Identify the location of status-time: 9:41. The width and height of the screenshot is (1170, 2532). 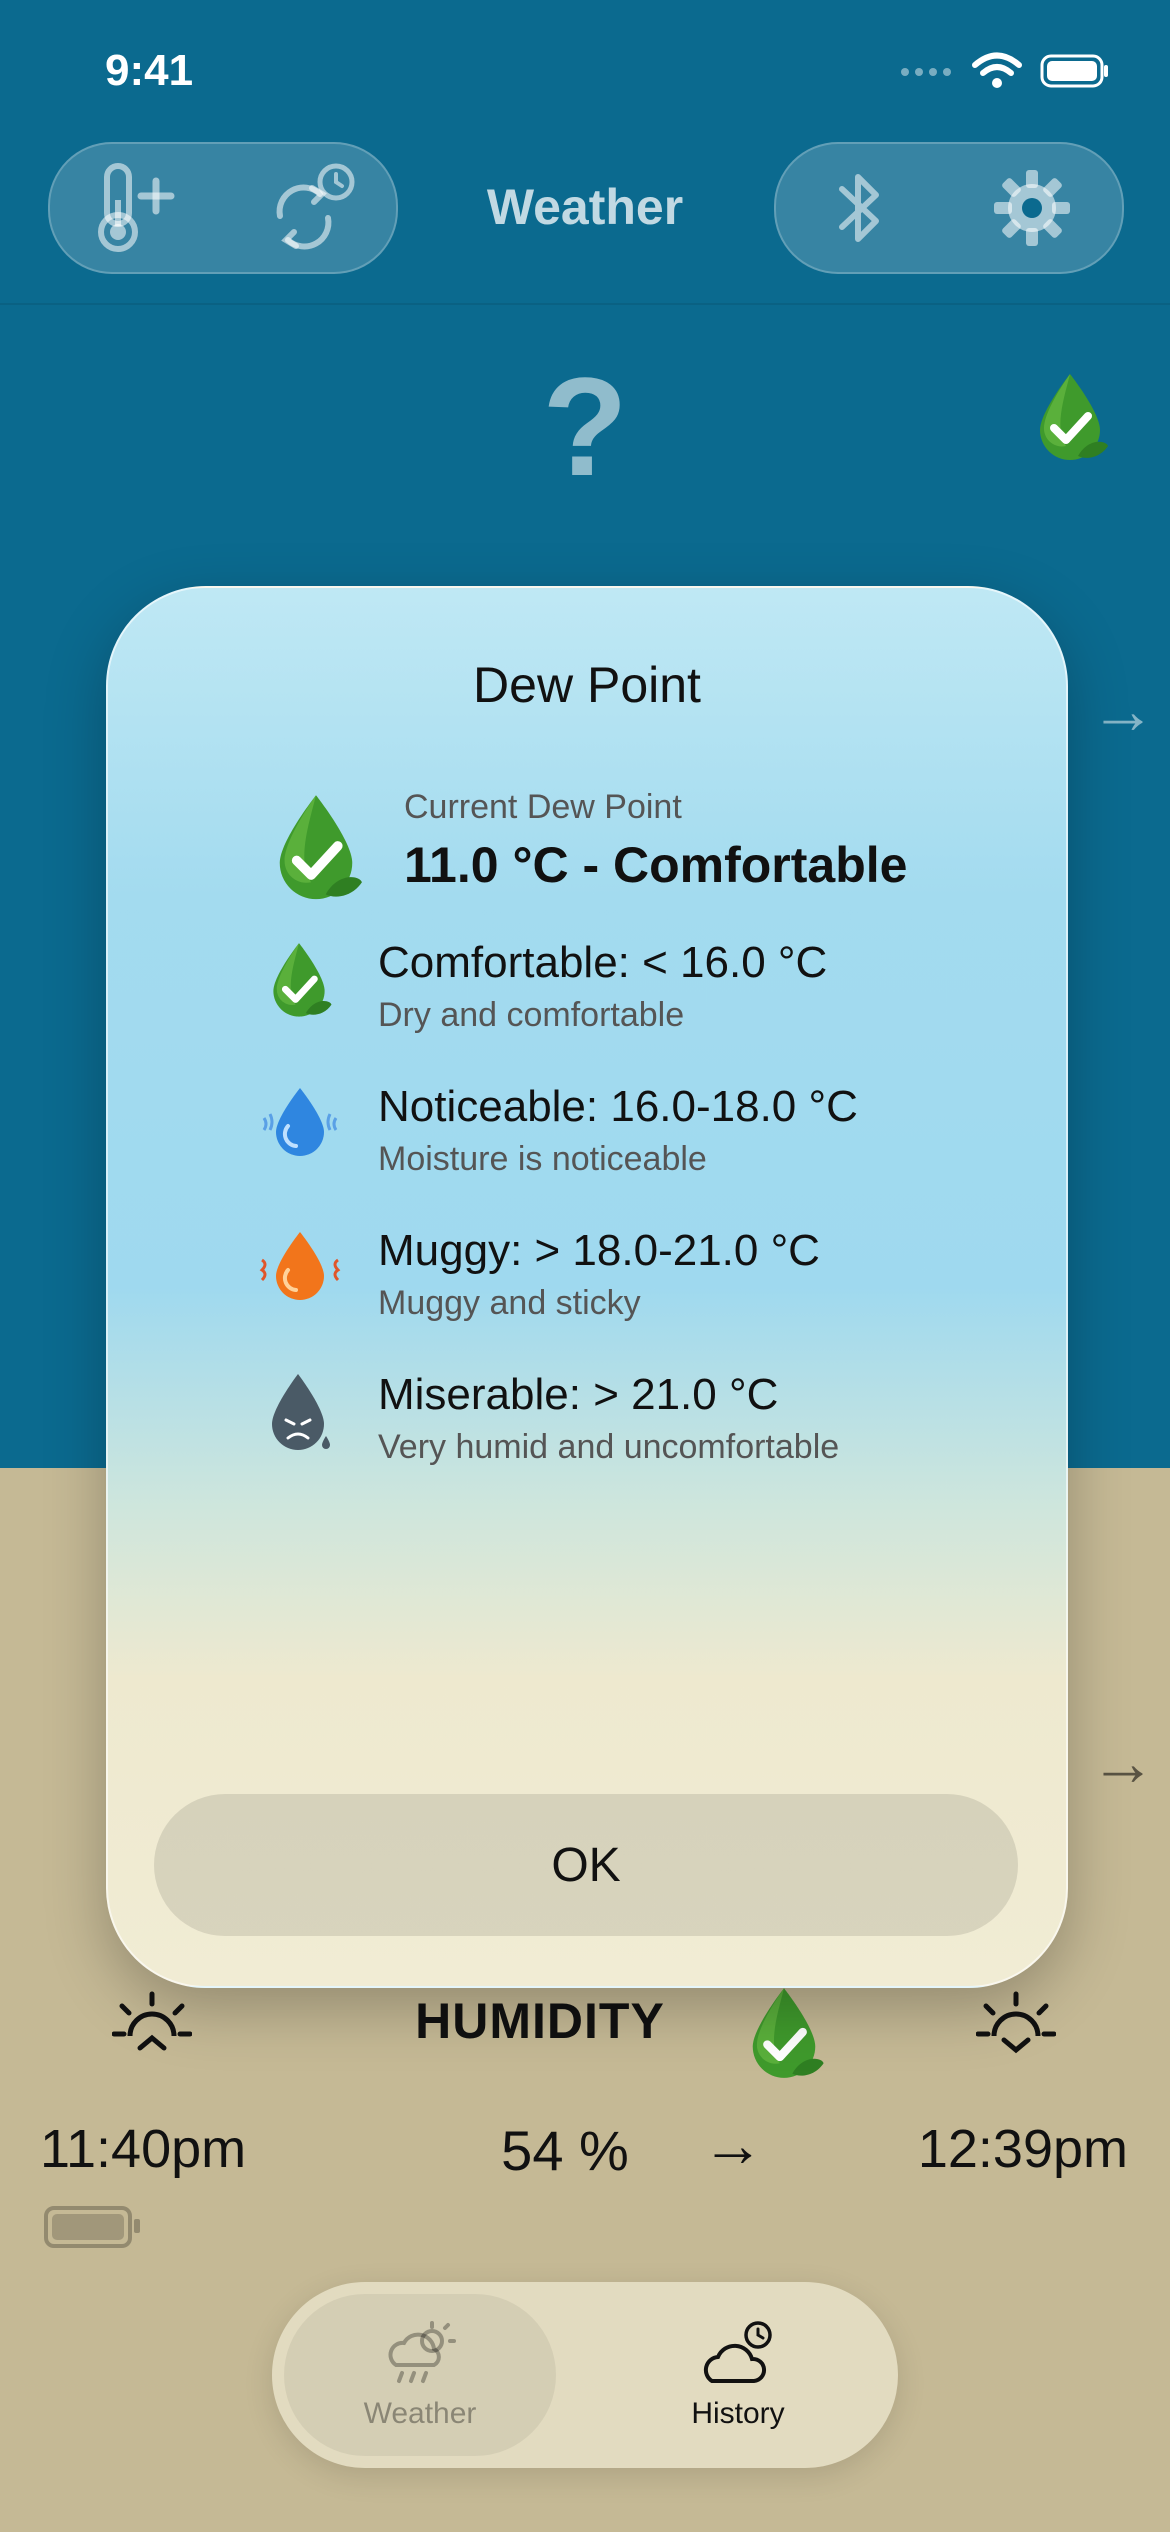
(149, 70).